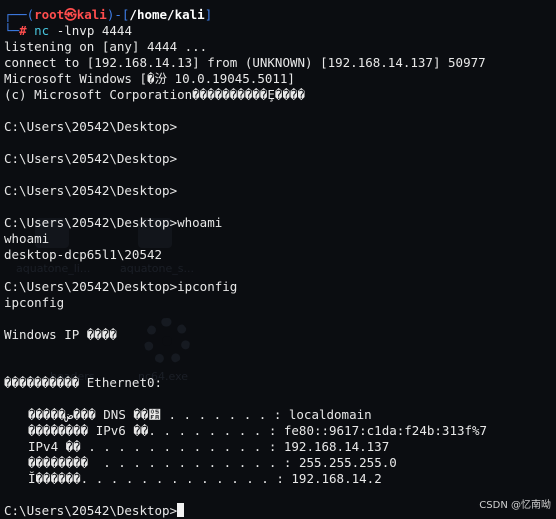 Image resolution: width=556 pixels, height=519 pixels. Describe the element at coordinates (163, 462) in the screenshot. I see `entry-label: �������� . . . . . . . . . . . . :` at that location.